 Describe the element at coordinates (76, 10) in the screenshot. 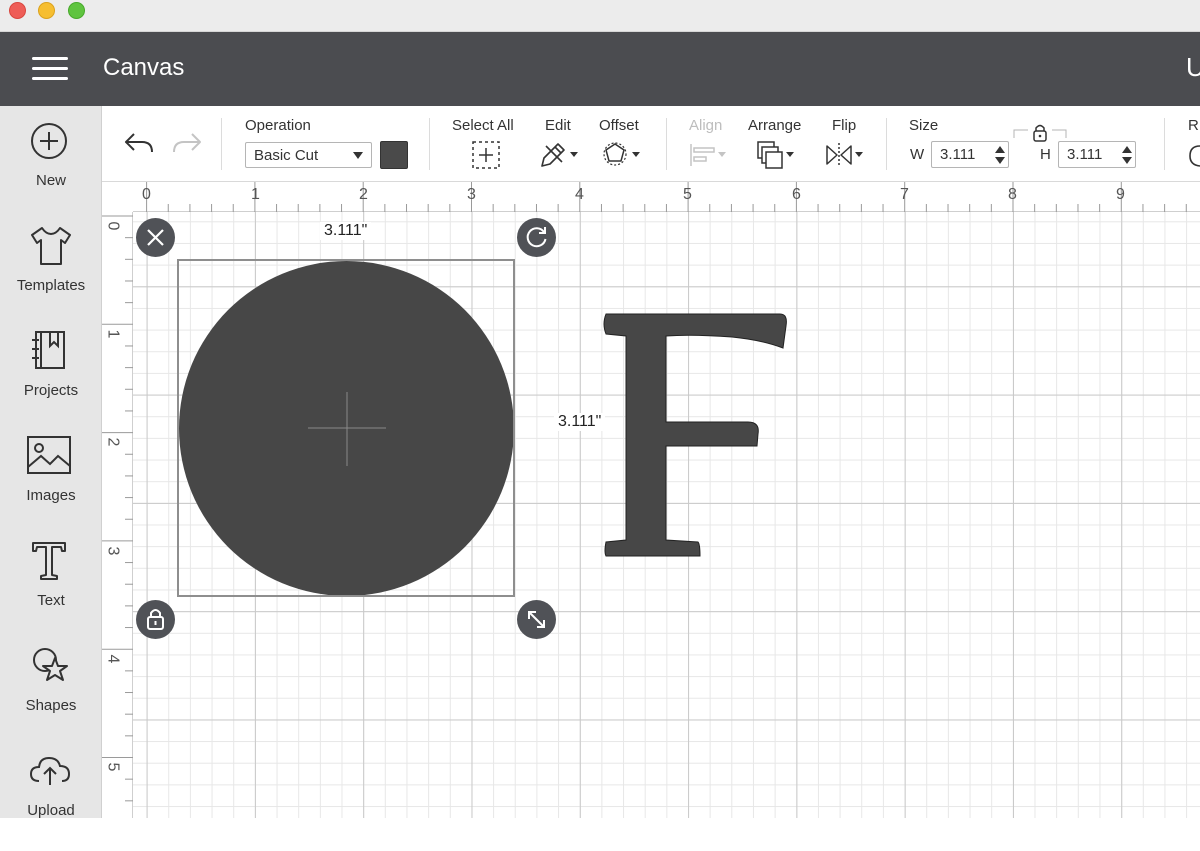

I see `window-zoom-button` at that location.